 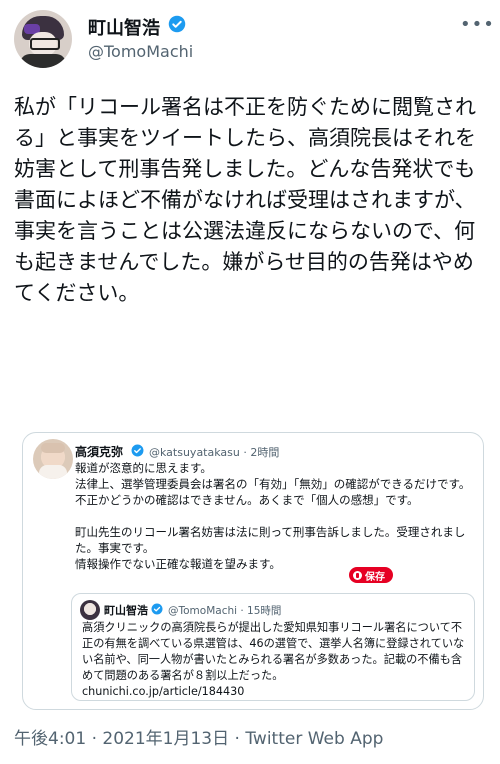 I want to click on quoted-author-avatar, so click(x=53, y=459).